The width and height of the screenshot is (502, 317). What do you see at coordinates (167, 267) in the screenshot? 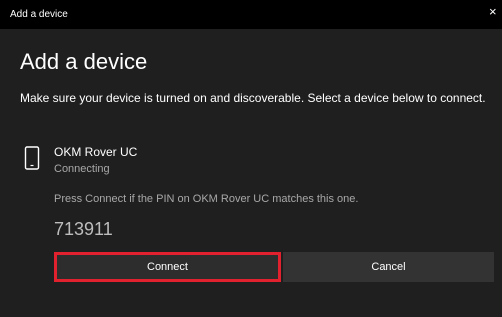
I see `connect-button: Connect` at bounding box center [167, 267].